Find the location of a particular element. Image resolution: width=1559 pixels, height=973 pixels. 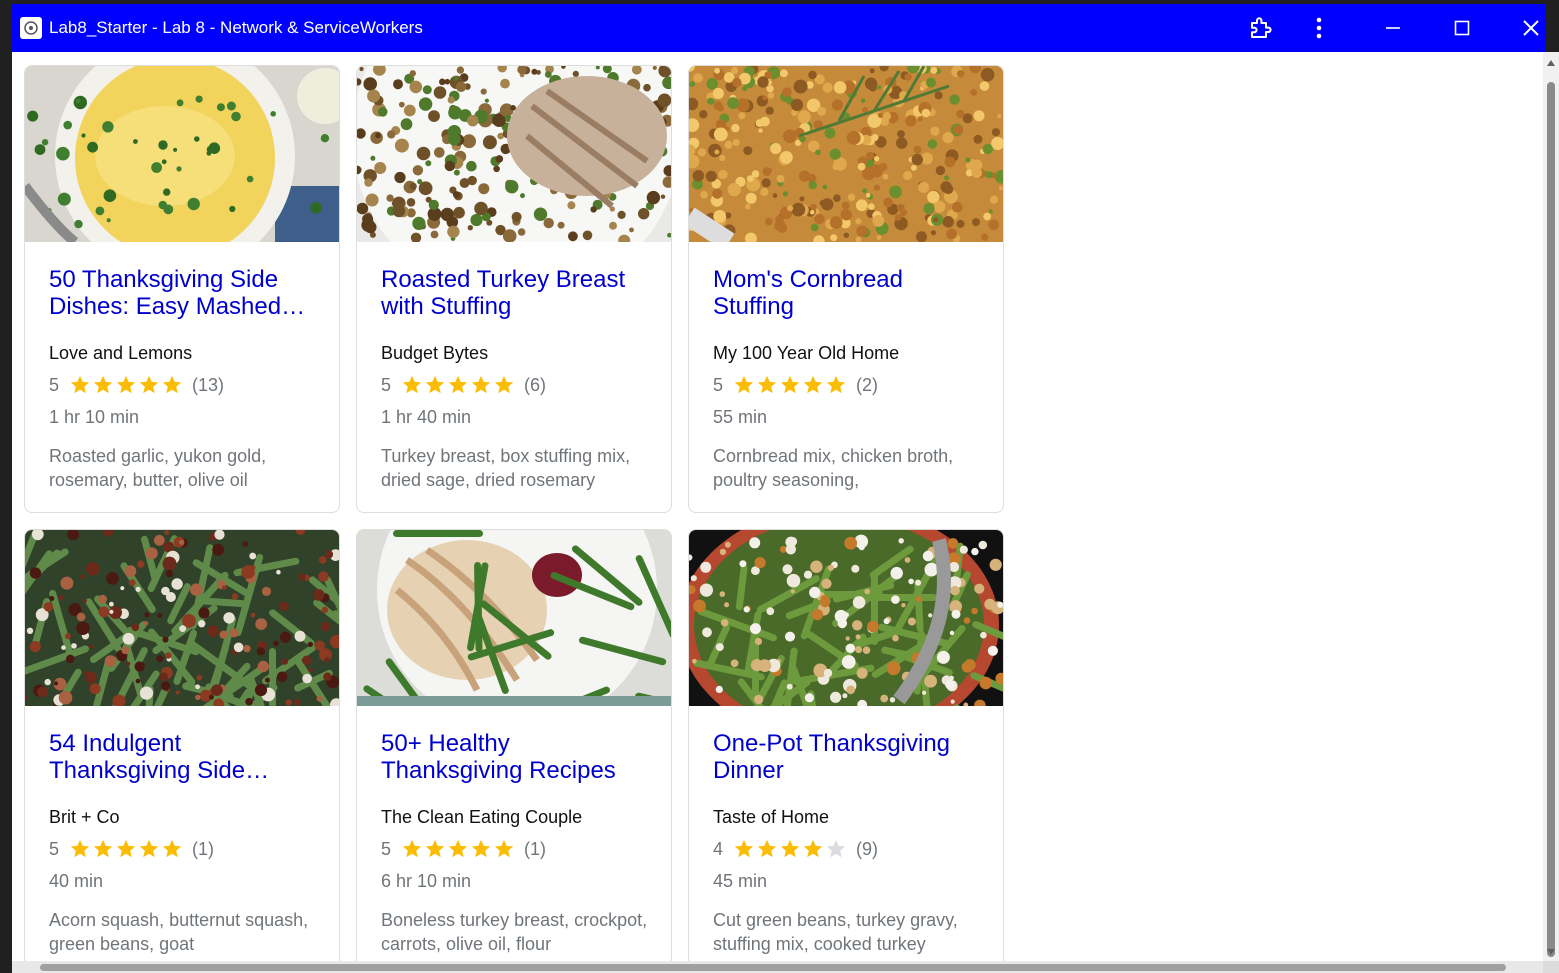

more-button is located at coordinates (1319, 28).